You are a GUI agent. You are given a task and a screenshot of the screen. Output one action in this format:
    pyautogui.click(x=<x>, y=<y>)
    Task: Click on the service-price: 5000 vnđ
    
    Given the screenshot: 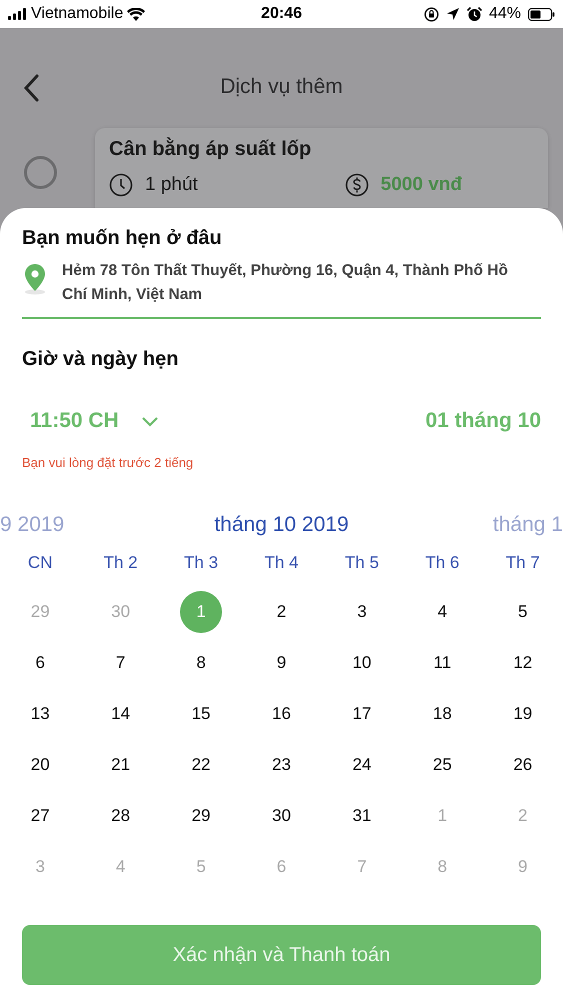 What is the action you would take?
    pyautogui.click(x=421, y=185)
    